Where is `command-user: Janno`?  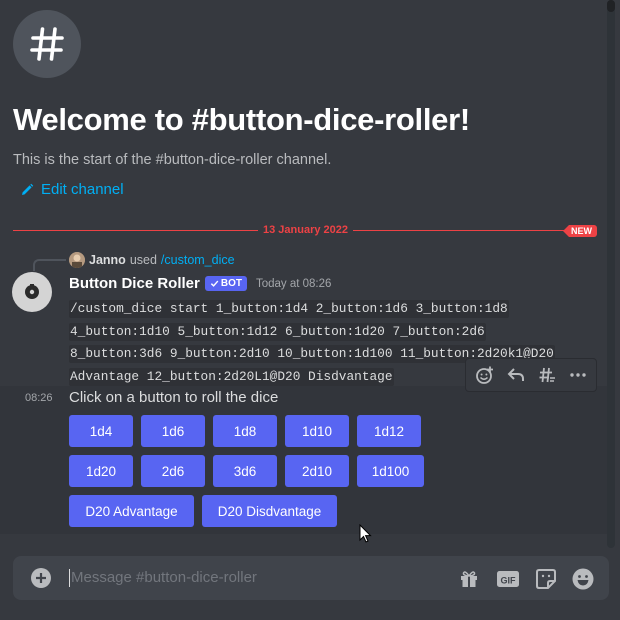 command-user: Janno is located at coordinates (107, 260).